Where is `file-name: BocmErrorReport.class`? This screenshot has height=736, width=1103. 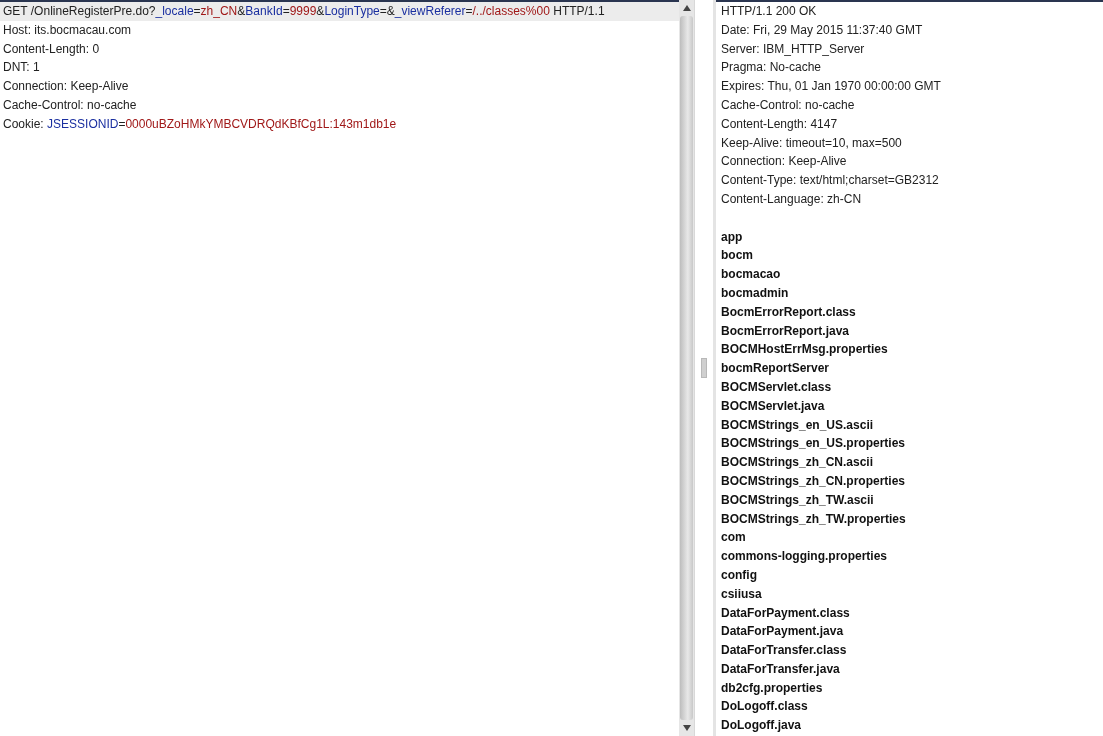
file-name: BocmErrorReport.class is located at coordinates (788, 312).